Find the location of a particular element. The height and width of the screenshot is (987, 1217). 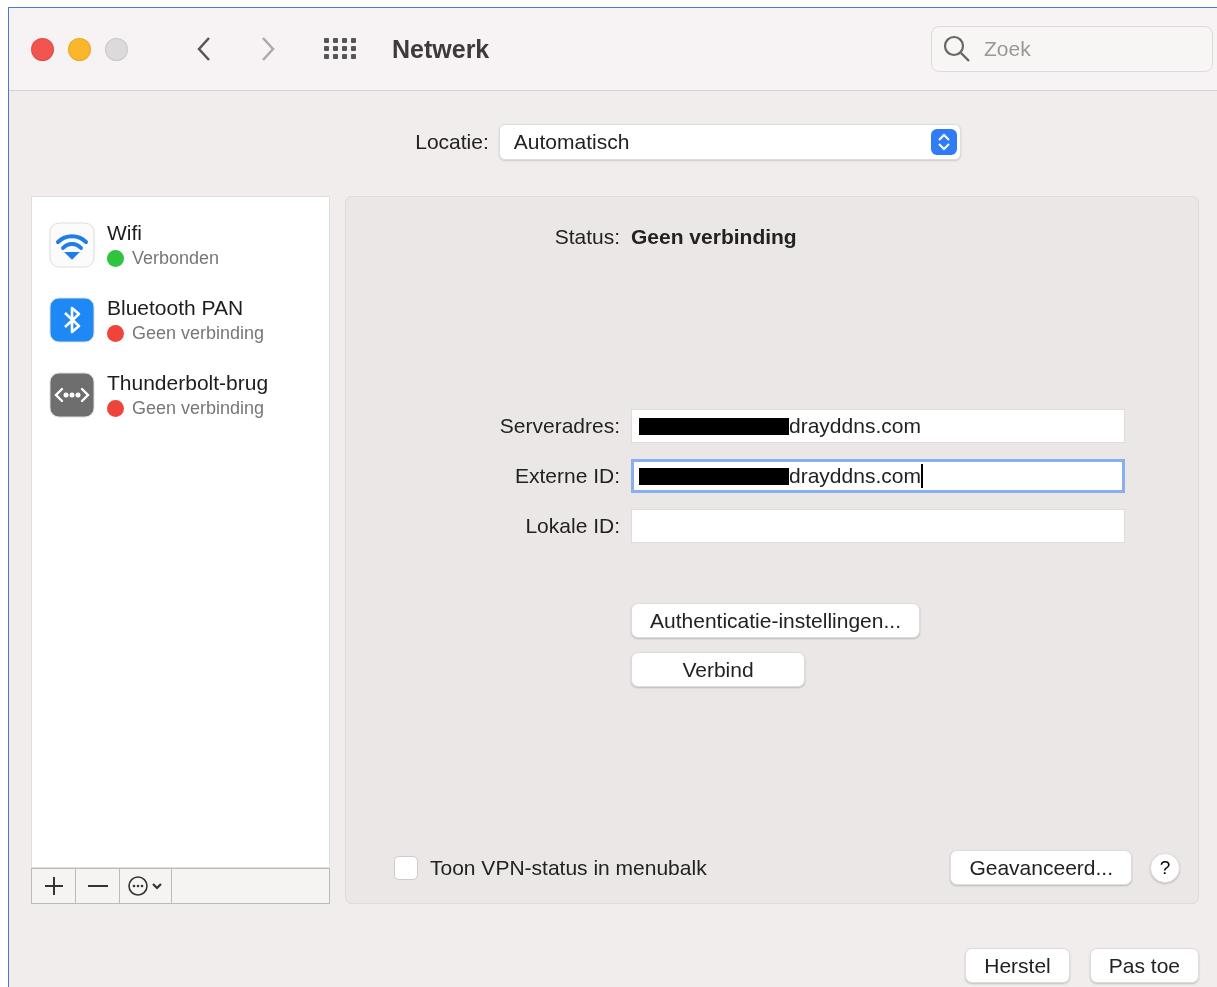

location-dropdown: Automatisch is located at coordinates (729, 142).